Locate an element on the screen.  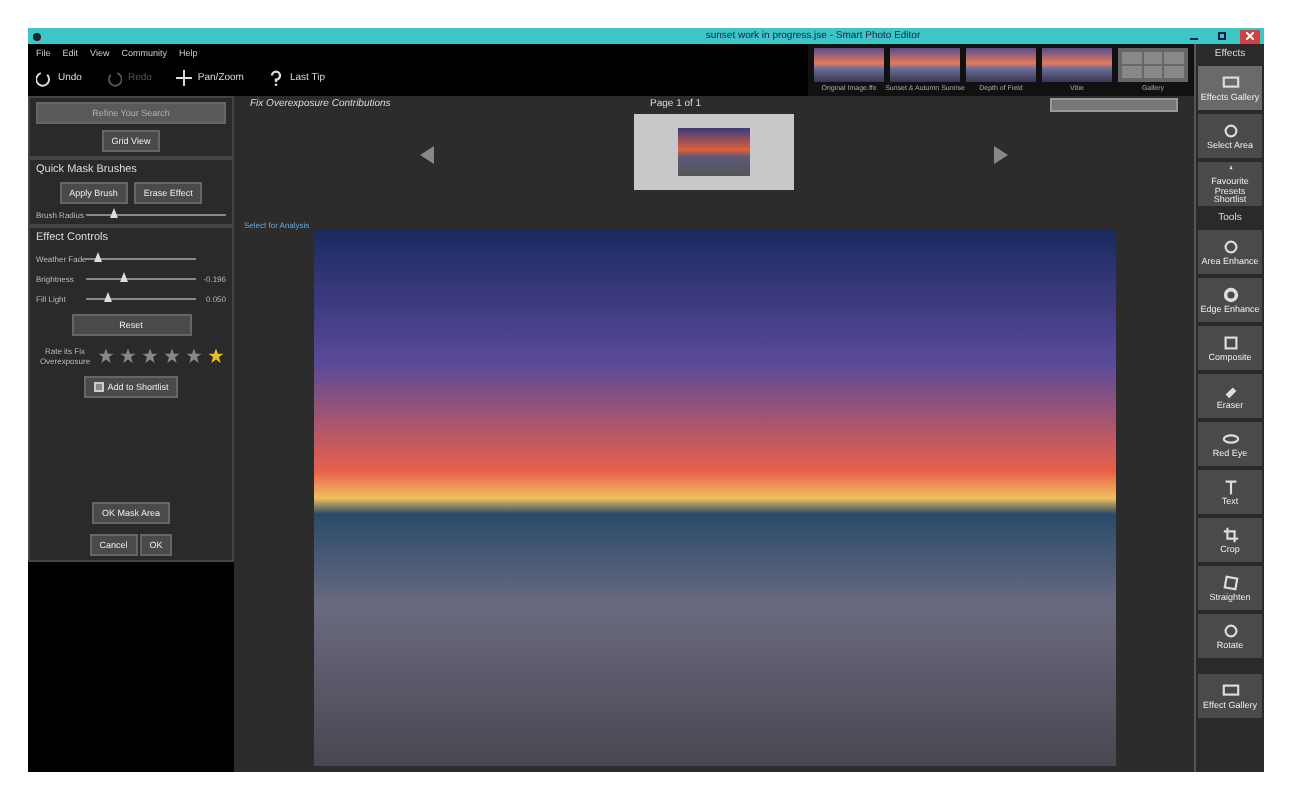
move-icon is located at coordinates (183, 78).